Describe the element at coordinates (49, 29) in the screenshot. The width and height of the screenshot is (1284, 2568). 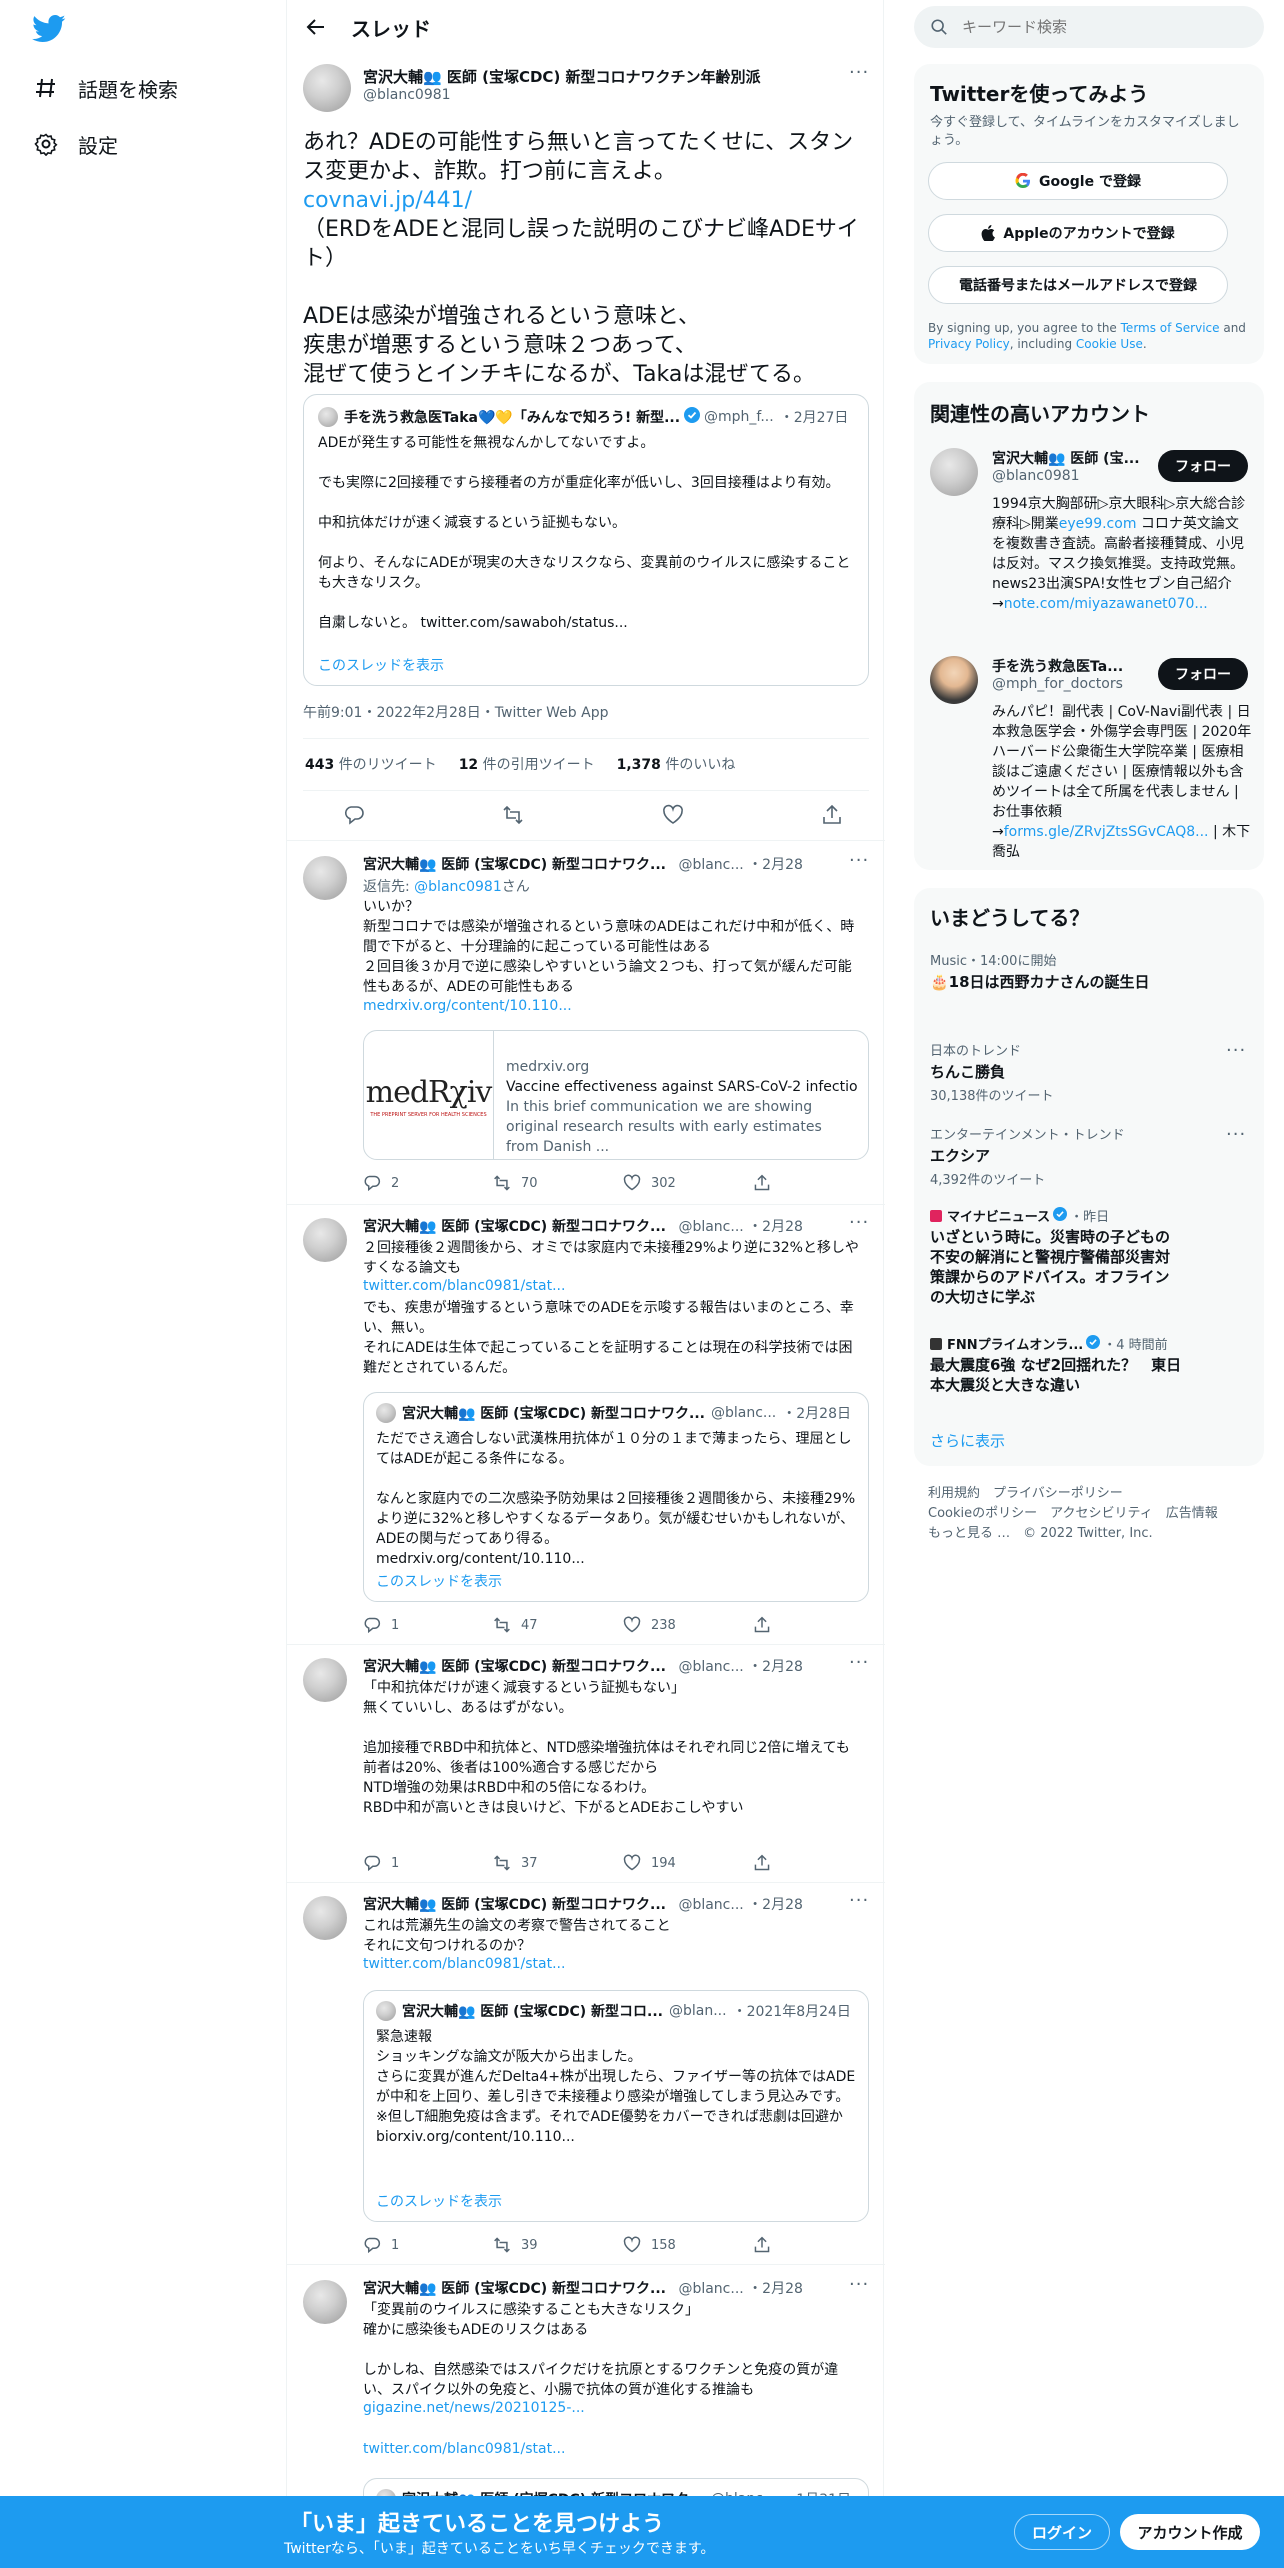
I see `twitter-logo-icon` at that location.